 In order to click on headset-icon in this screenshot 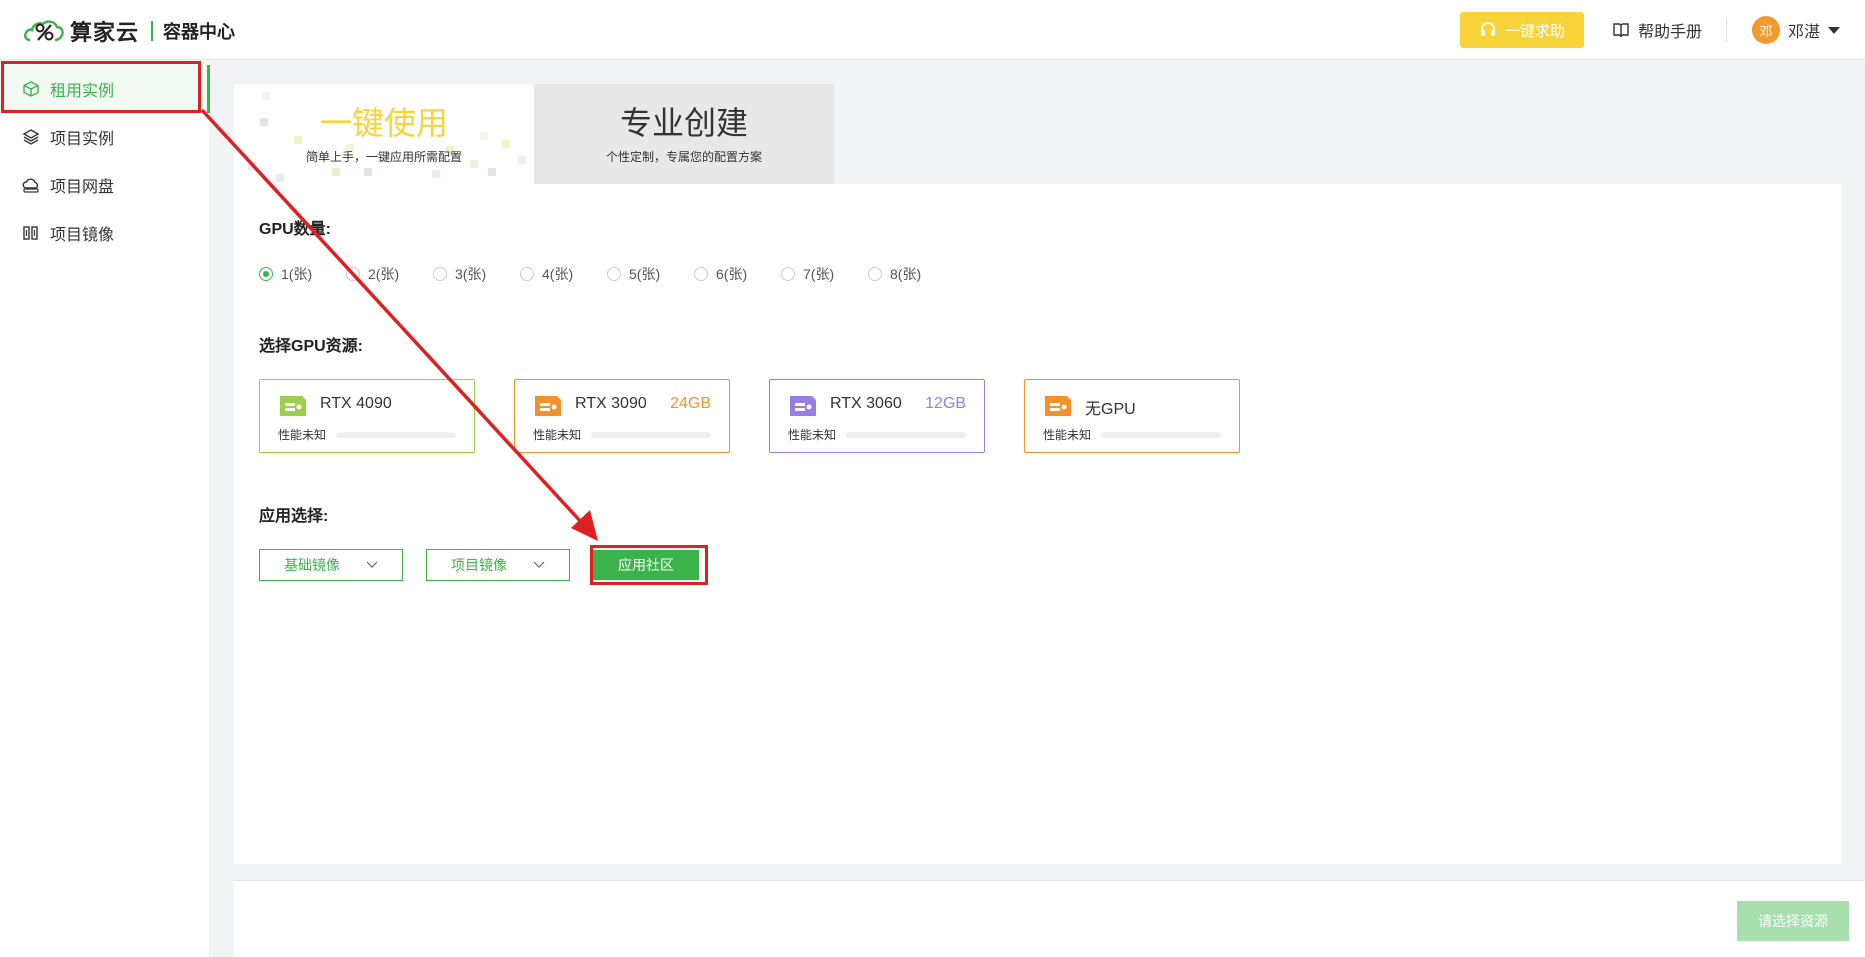, I will do `click(1487, 29)`.